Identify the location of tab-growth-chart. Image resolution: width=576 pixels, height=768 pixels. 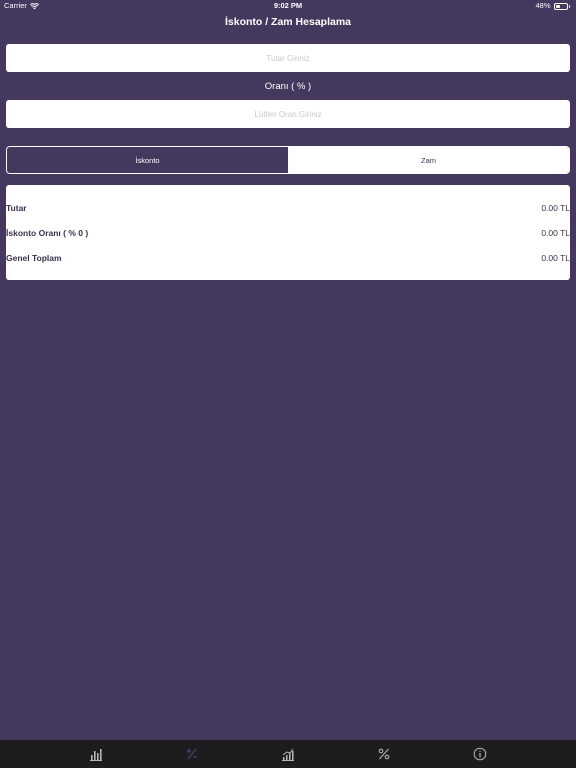
(288, 754).